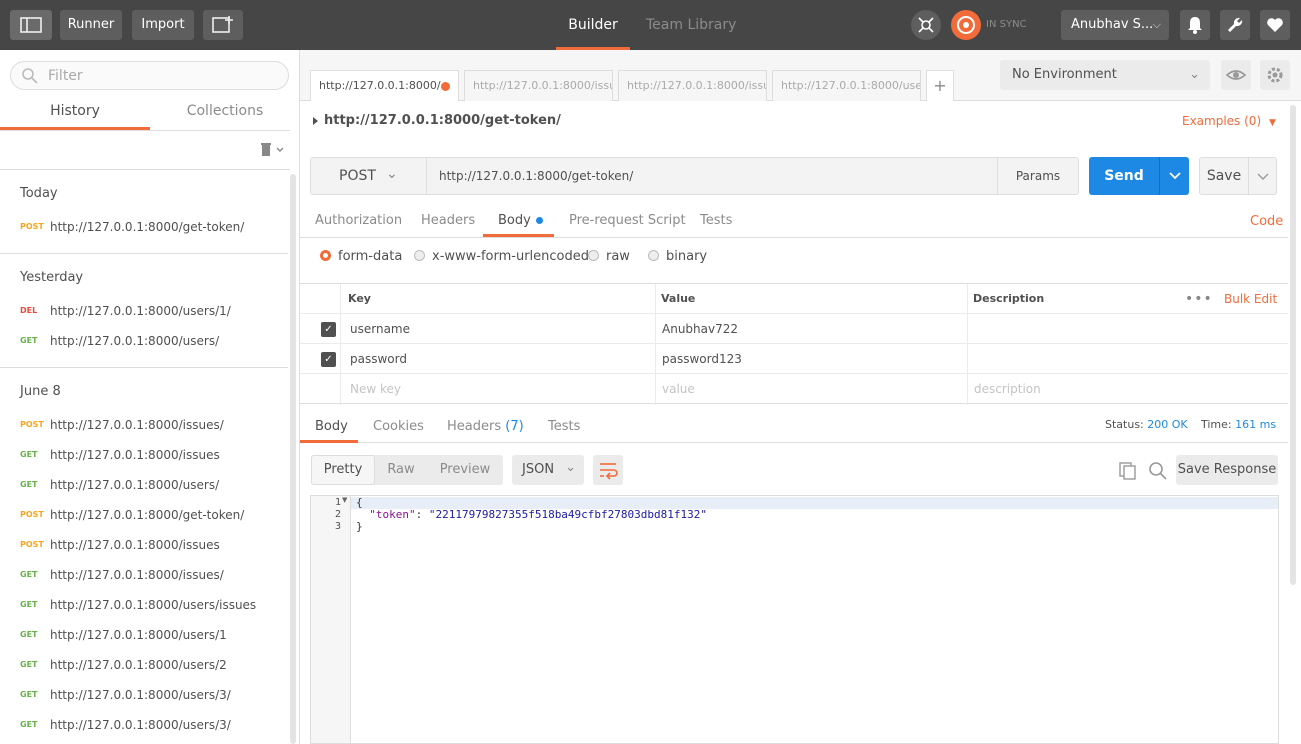 This screenshot has width=1301, height=744. Describe the element at coordinates (692, 85) in the screenshot. I see `request-tab: http://127.0.0.1:8000/issues` at that location.